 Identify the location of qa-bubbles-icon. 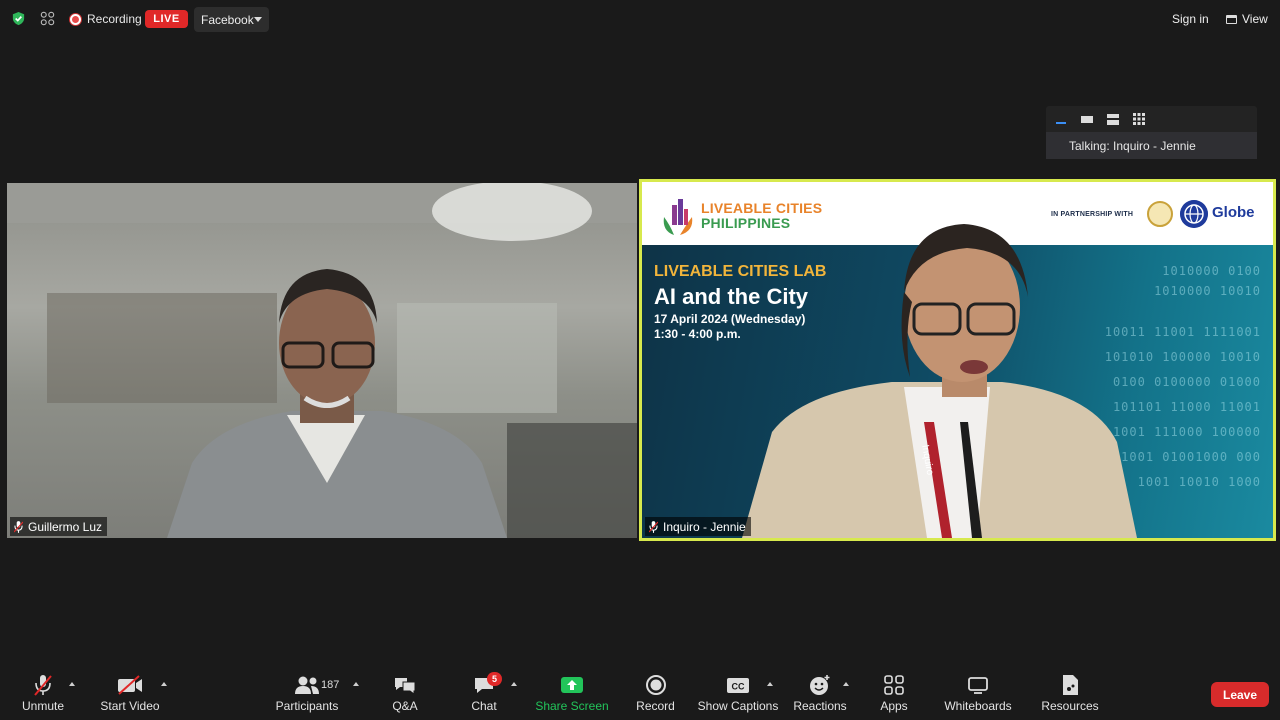
(405, 686).